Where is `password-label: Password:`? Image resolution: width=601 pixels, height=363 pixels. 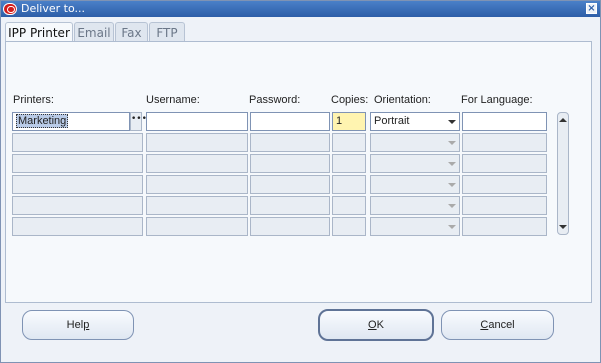
password-label: Password: is located at coordinates (275, 100).